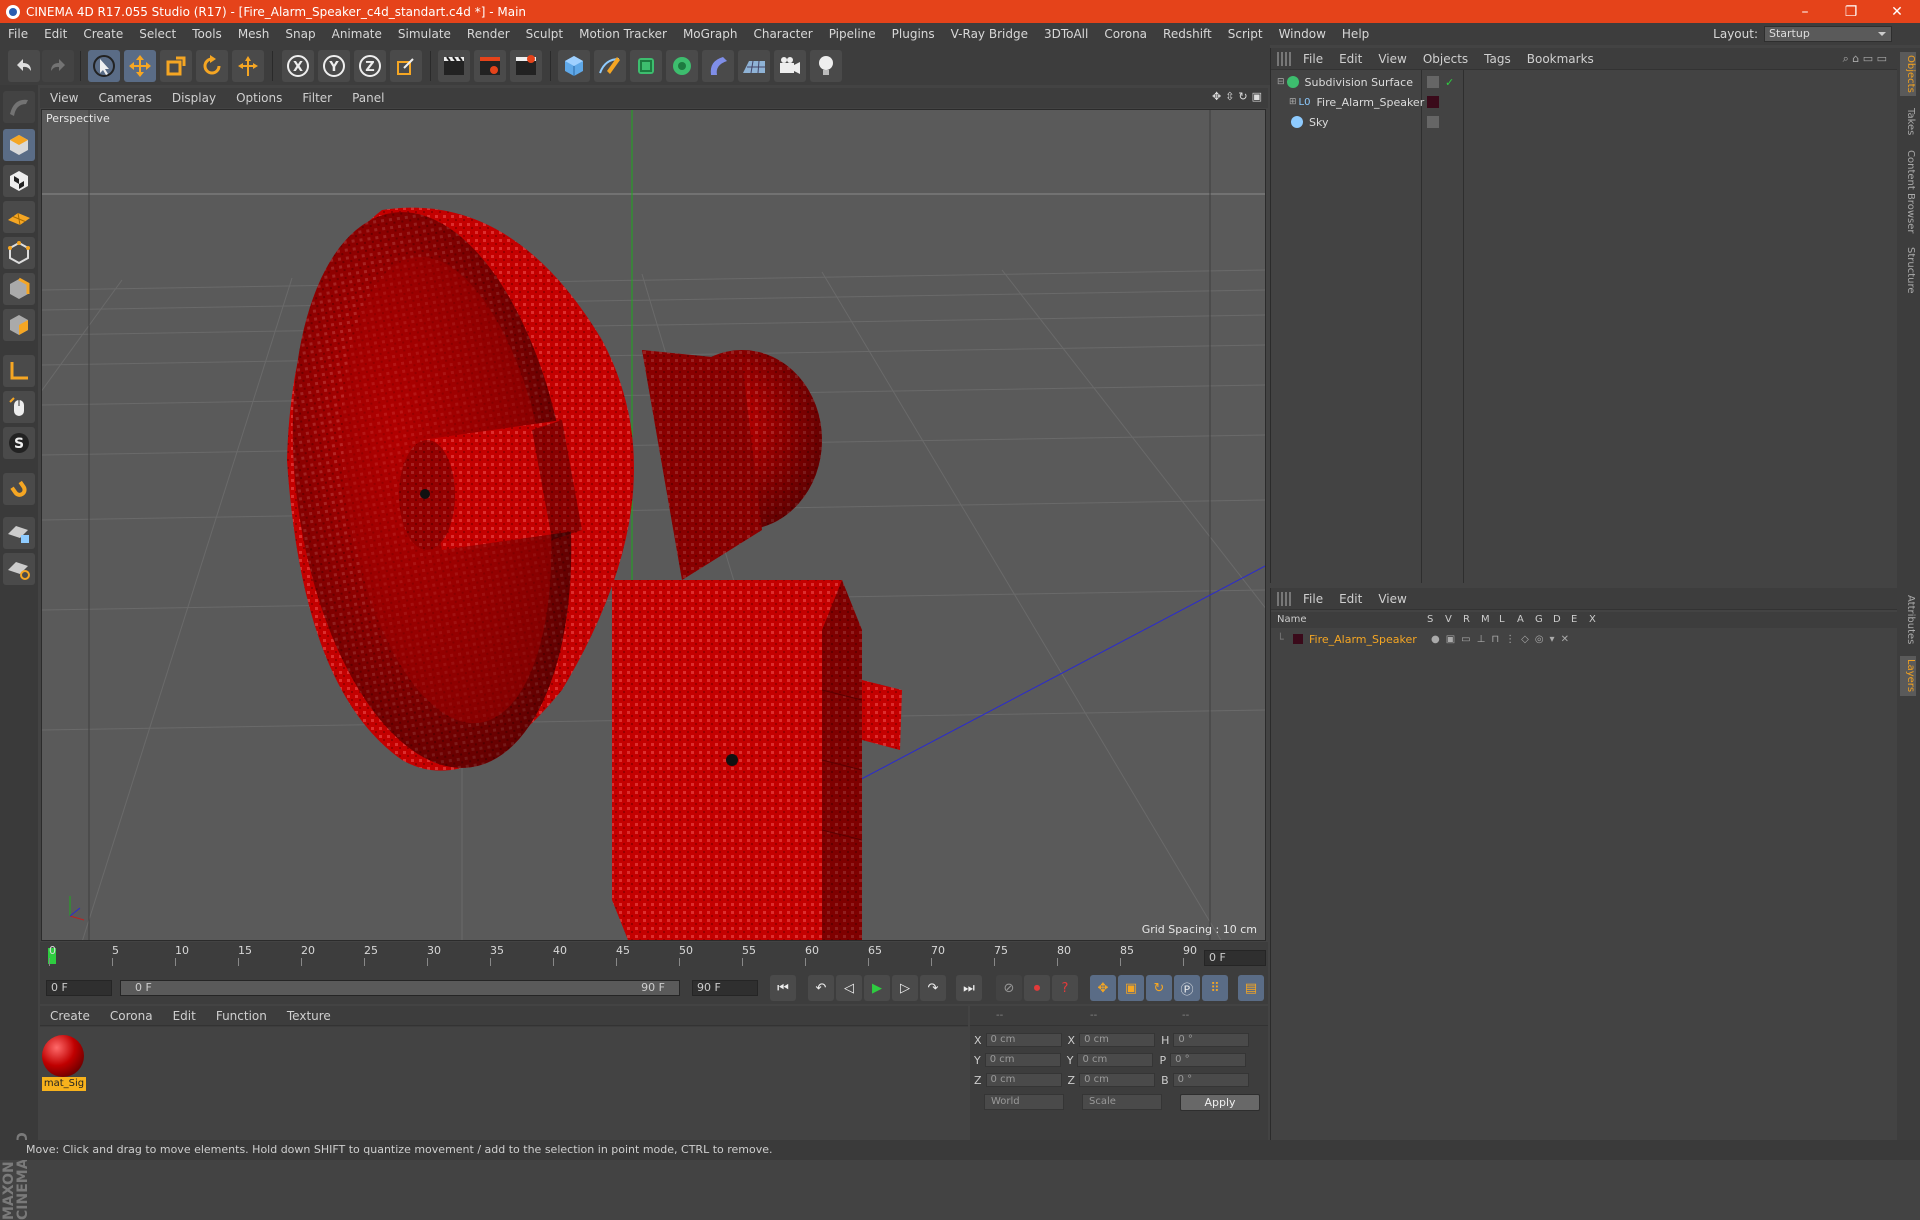  Describe the element at coordinates (140, 66) in the screenshot. I see `move-tool-button` at that location.